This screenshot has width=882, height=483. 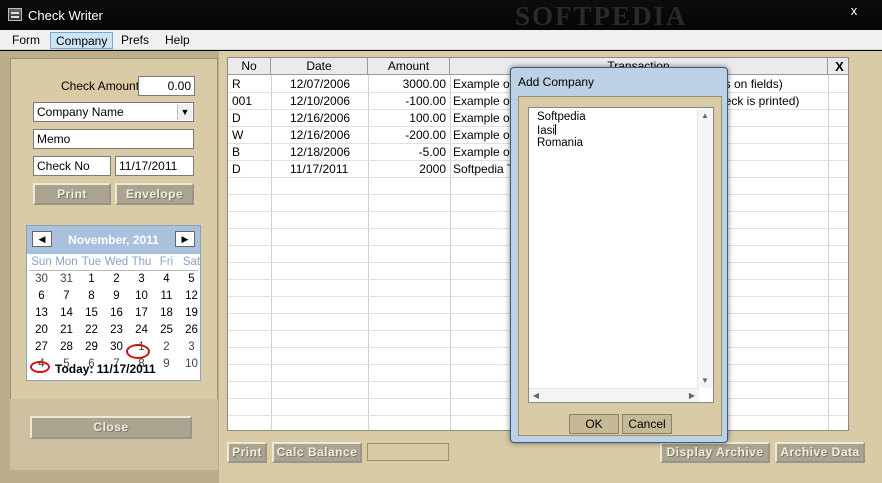 I want to click on scroll-down-icon: ▼, so click(x=705, y=380).